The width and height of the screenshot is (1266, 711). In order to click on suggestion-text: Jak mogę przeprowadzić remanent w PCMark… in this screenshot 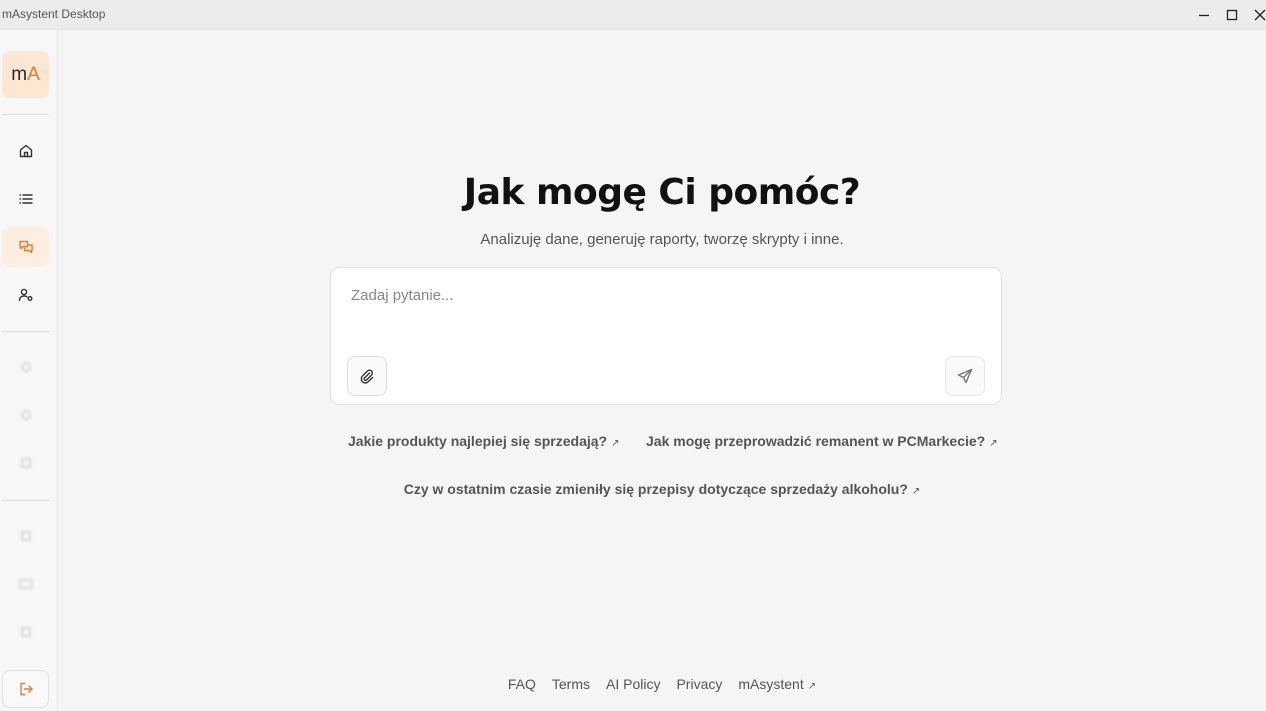, I will do `click(816, 441)`.